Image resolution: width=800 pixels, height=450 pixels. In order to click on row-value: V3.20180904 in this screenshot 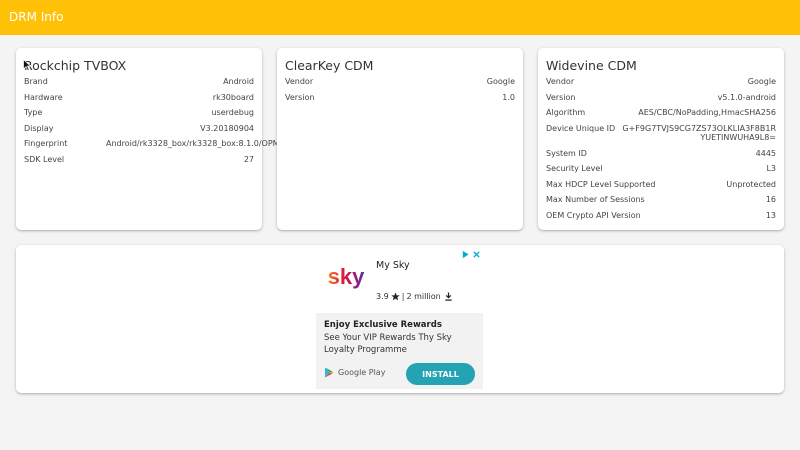, I will do `click(227, 128)`.